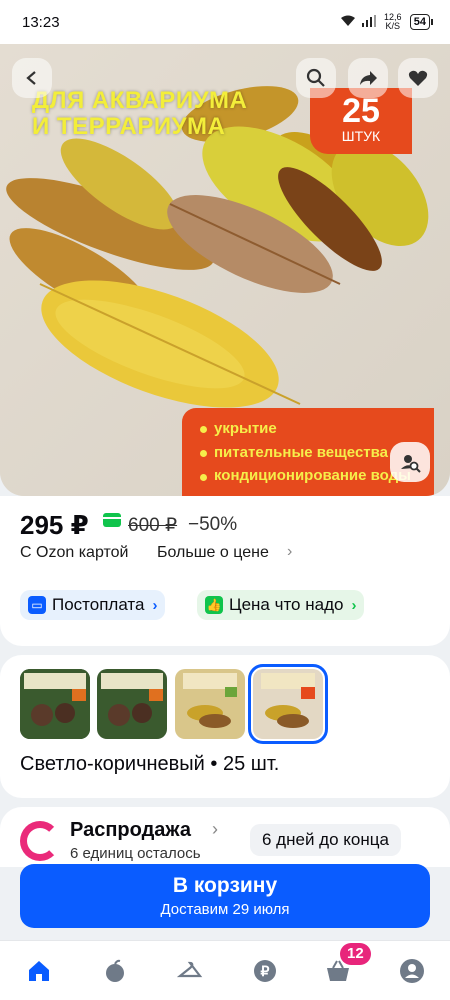  What do you see at coordinates (361, 111) in the screenshot?
I see `hero-count: 25` at bounding box center [361, 111].